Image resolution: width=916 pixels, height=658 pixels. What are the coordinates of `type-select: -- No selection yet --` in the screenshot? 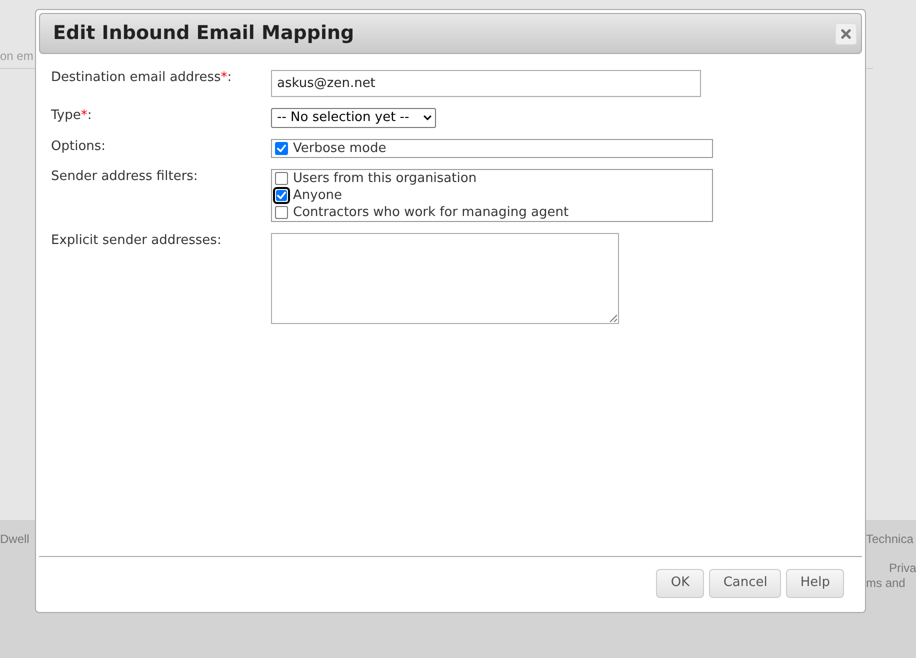 It's located at (353, 118).